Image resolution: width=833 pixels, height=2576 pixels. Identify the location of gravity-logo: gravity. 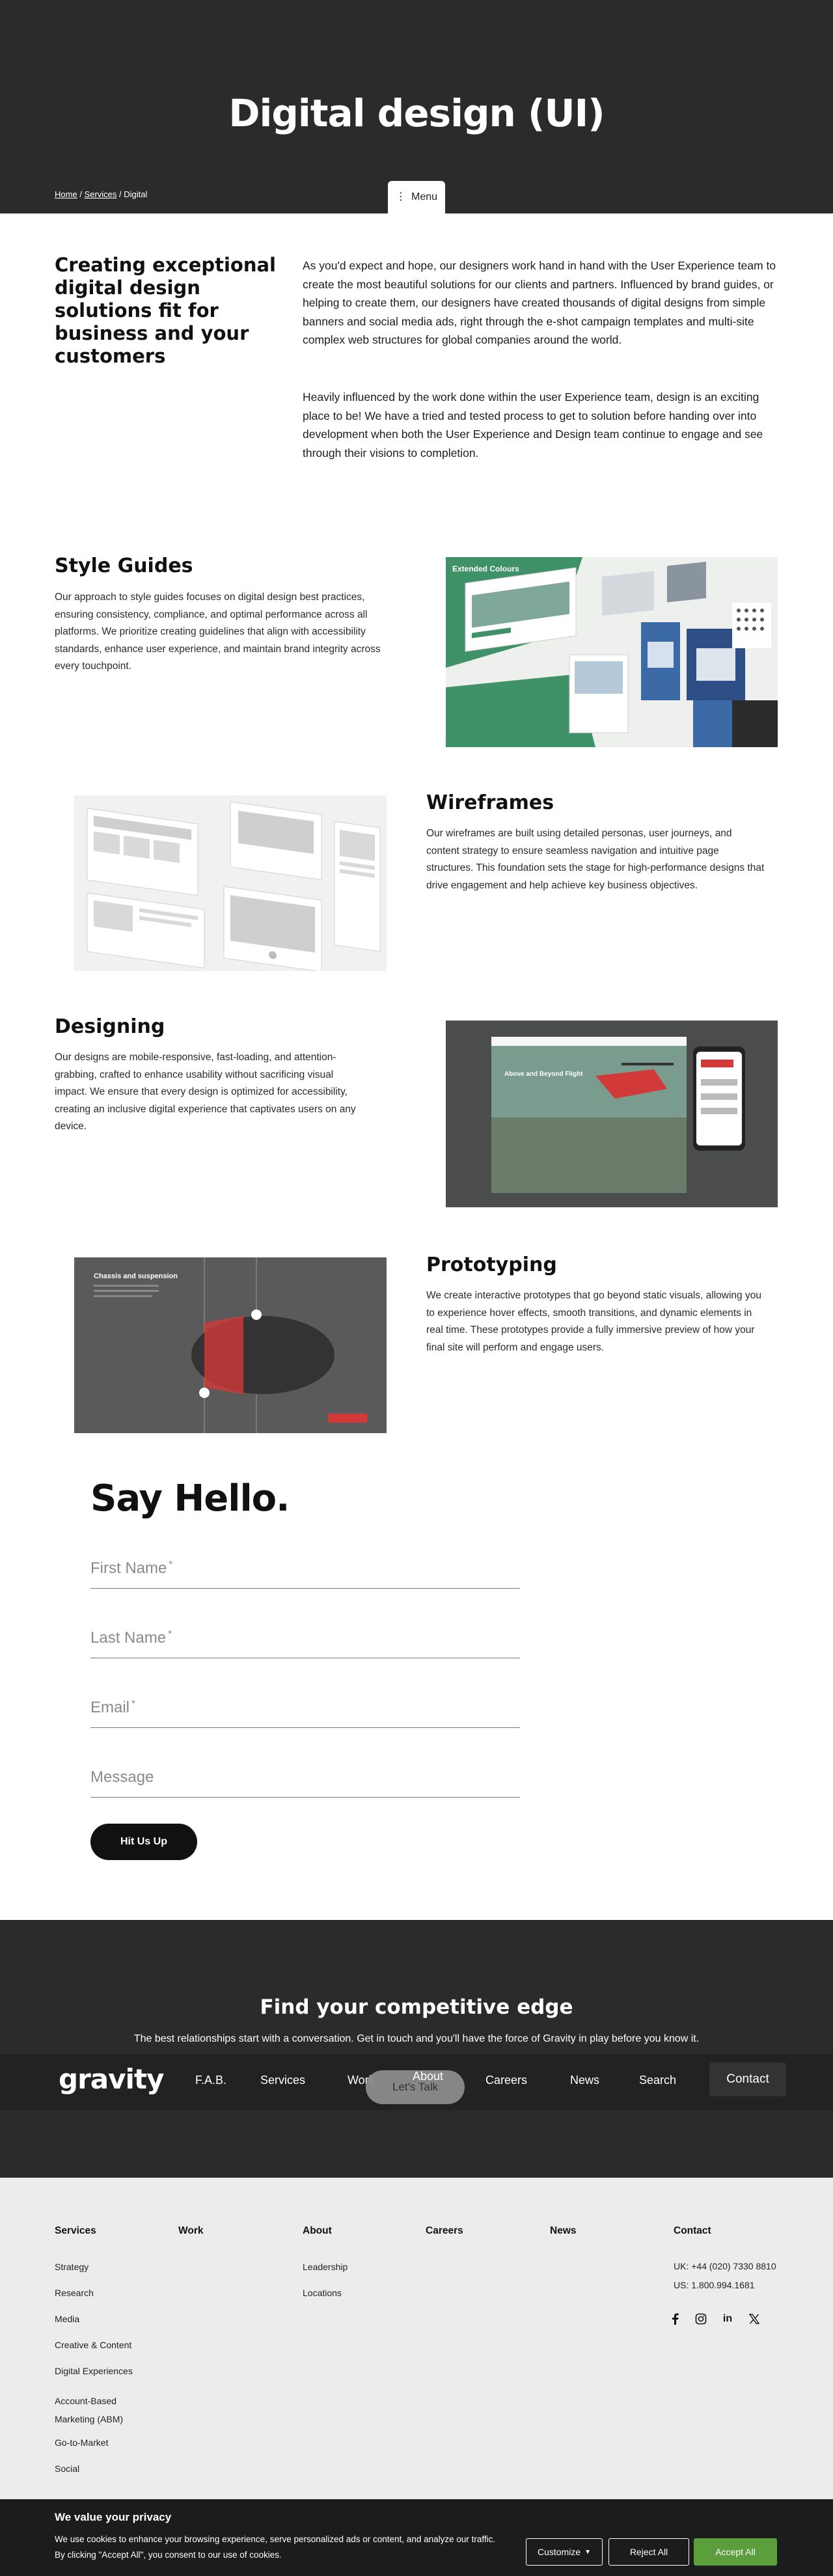
(111, 2079).